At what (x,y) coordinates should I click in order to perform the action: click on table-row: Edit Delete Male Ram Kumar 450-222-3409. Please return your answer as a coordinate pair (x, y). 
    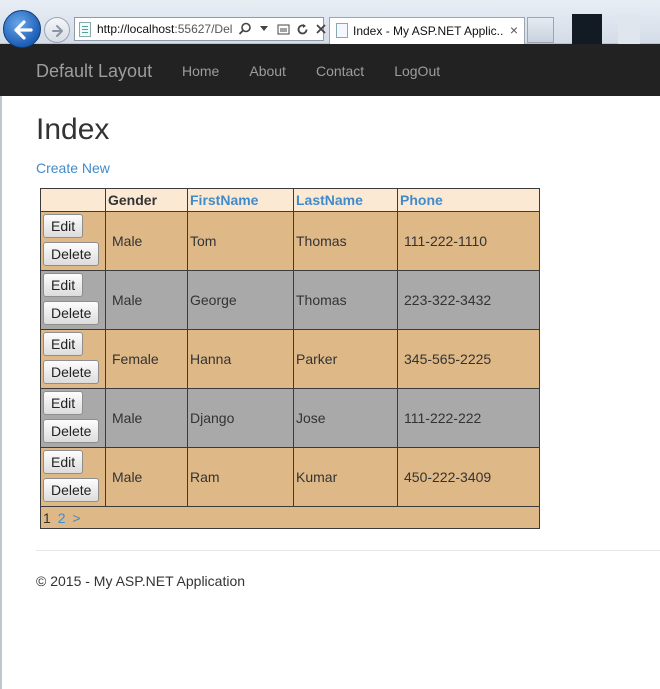
    Looking at the image, I should click on (290, 477).